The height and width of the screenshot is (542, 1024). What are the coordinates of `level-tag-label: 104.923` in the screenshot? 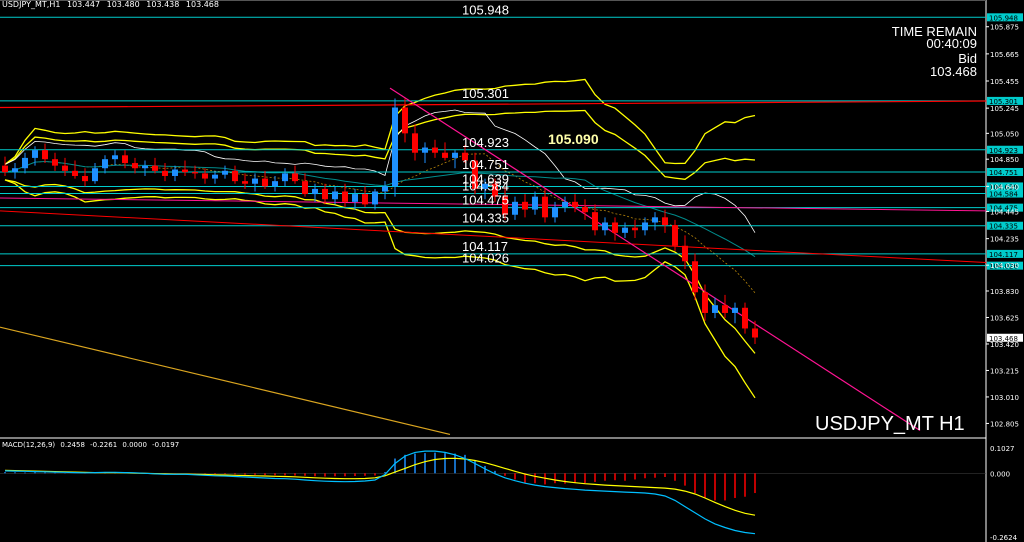 It's located at (1003, 151).